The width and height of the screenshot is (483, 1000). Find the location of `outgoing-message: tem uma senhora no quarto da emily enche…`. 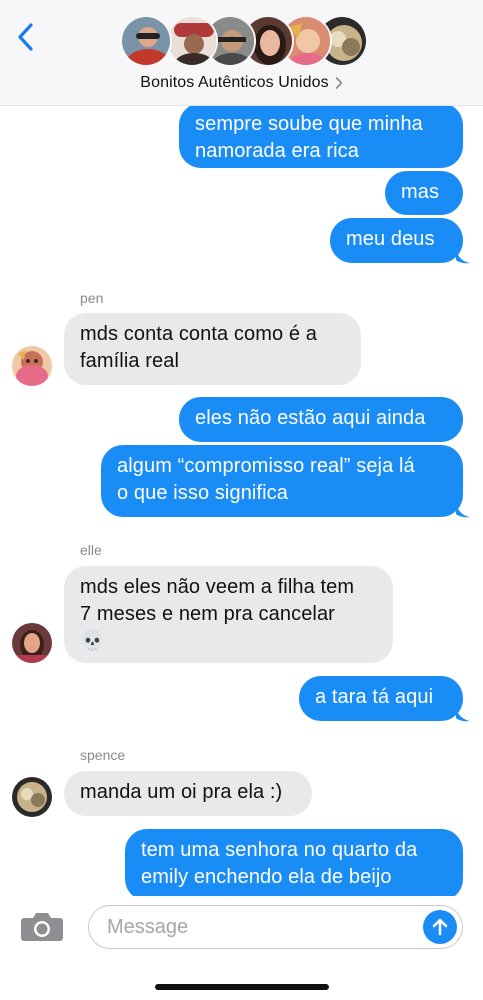

outgoing-message: tem uma senhora no quarto da emily enche… is located at coordinates (294, 865).